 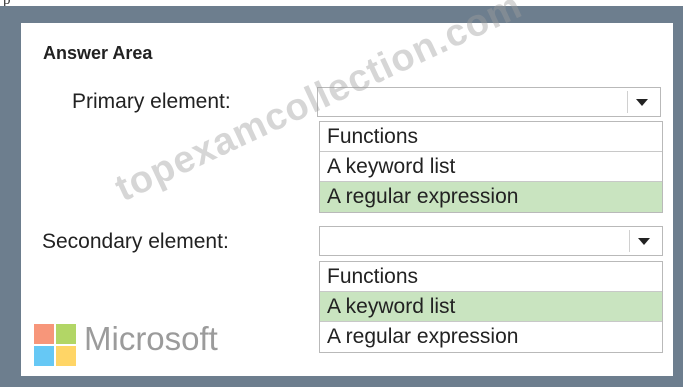 I want to click on secondary-dropdown-button, so click(x=643, y=241).